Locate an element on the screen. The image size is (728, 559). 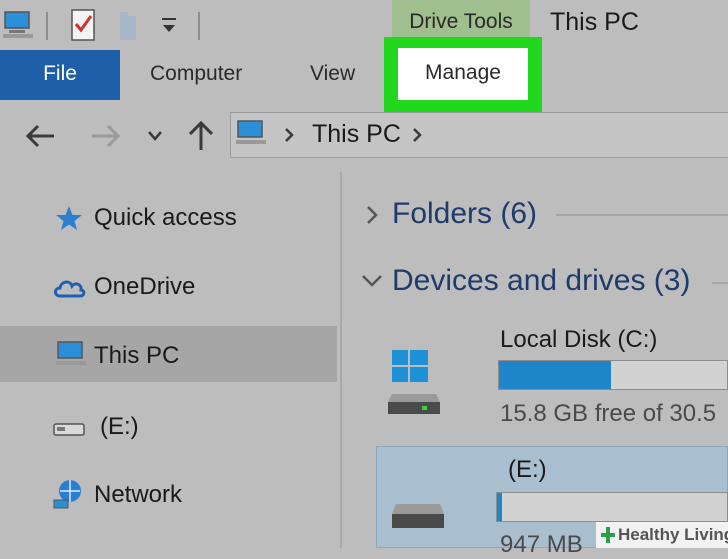
tab-computer: Computer is located at coordinates (196, 74).